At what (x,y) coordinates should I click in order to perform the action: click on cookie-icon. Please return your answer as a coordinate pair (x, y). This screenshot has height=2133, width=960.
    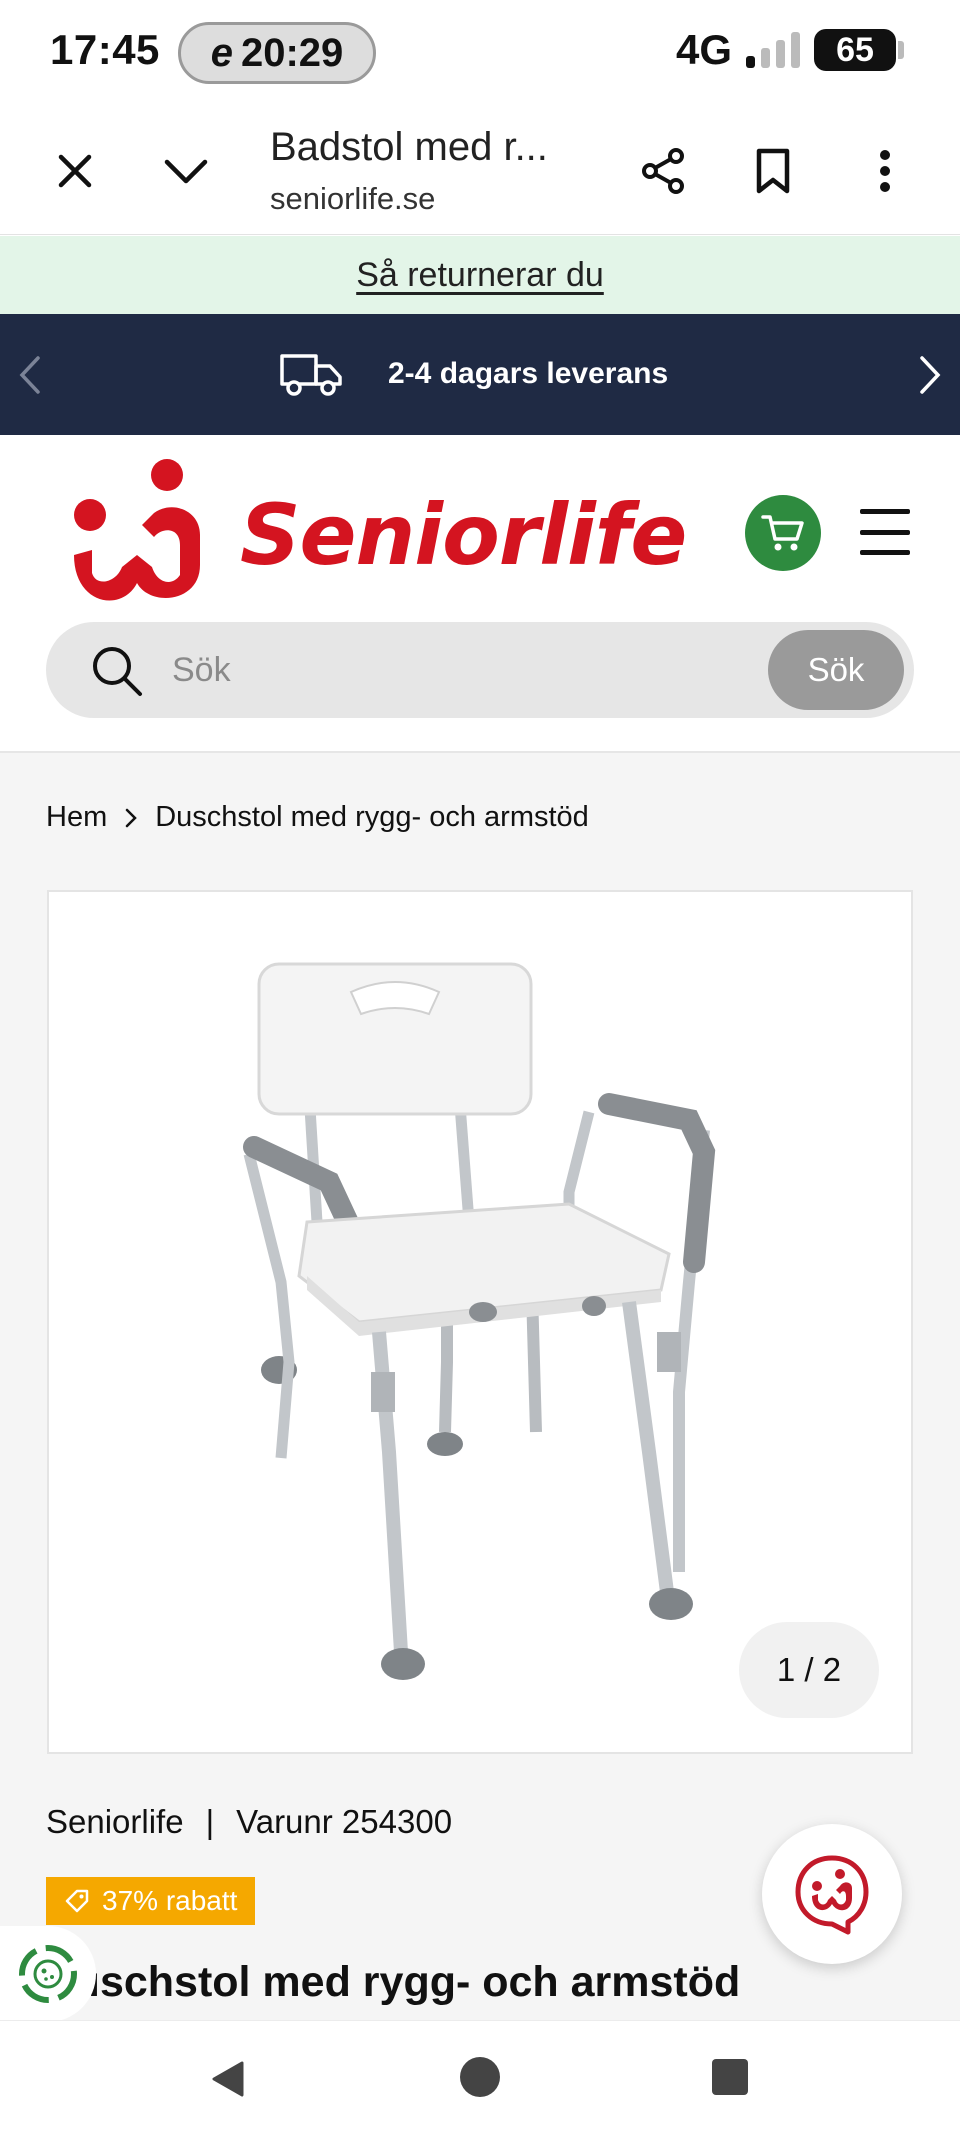
    Looking at the image, I should click on (48, 1974).